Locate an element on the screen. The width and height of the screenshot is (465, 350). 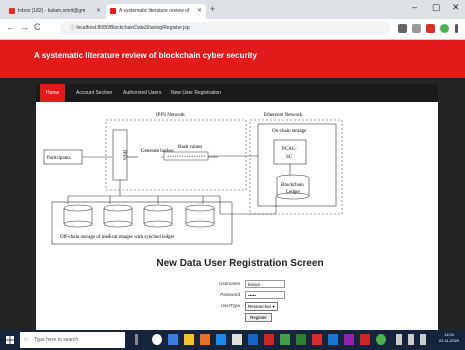
dark-margin-right is located at coordinates (451, 299).